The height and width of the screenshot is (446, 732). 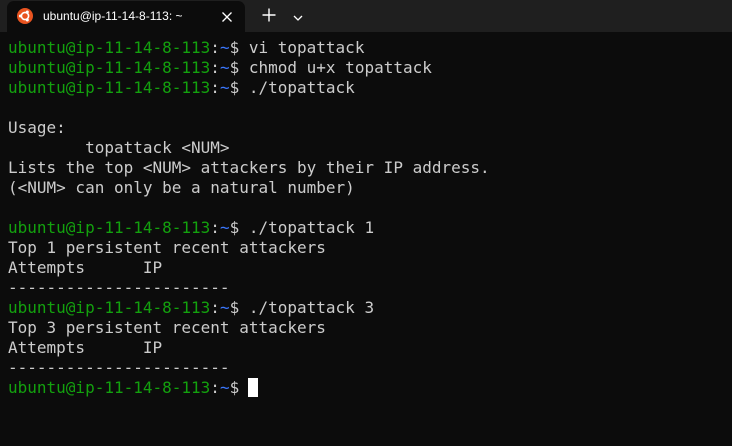 I want to click on prompt-line: ubuntu@ip-11-14-8-113:~$ ./topattack 1, so click(x=368, y=228).